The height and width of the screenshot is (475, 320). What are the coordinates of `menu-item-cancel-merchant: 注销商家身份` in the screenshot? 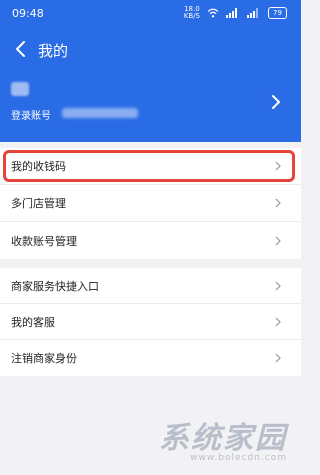 It's located at (150, 358).